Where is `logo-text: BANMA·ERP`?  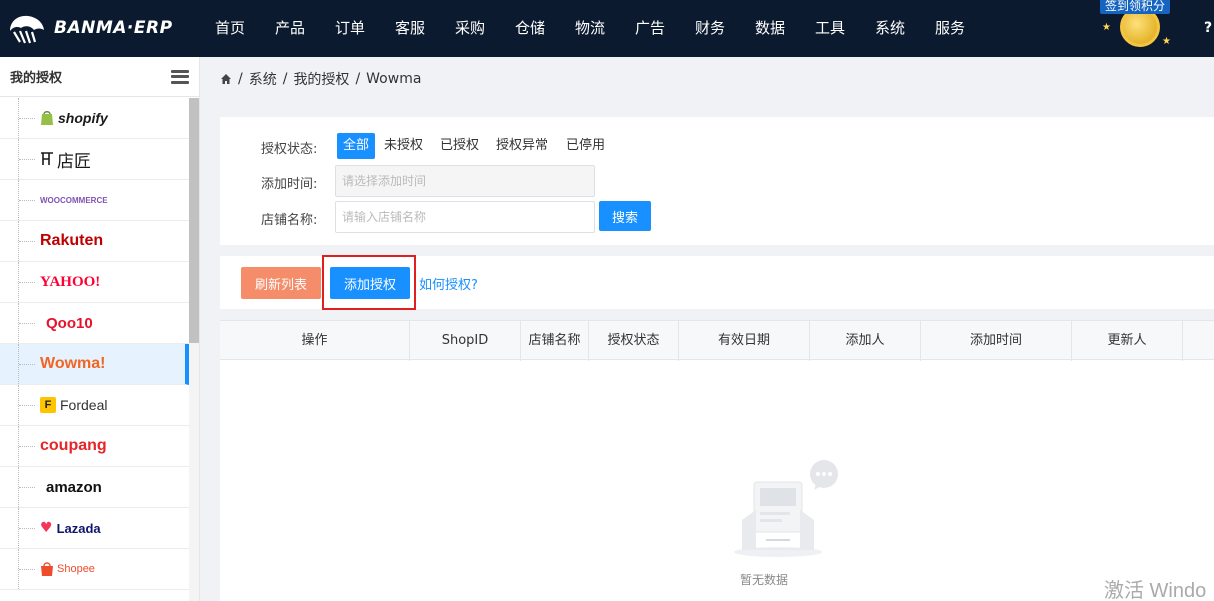
logo-text: BANMA·ERP is located at coordinates (113, 28).